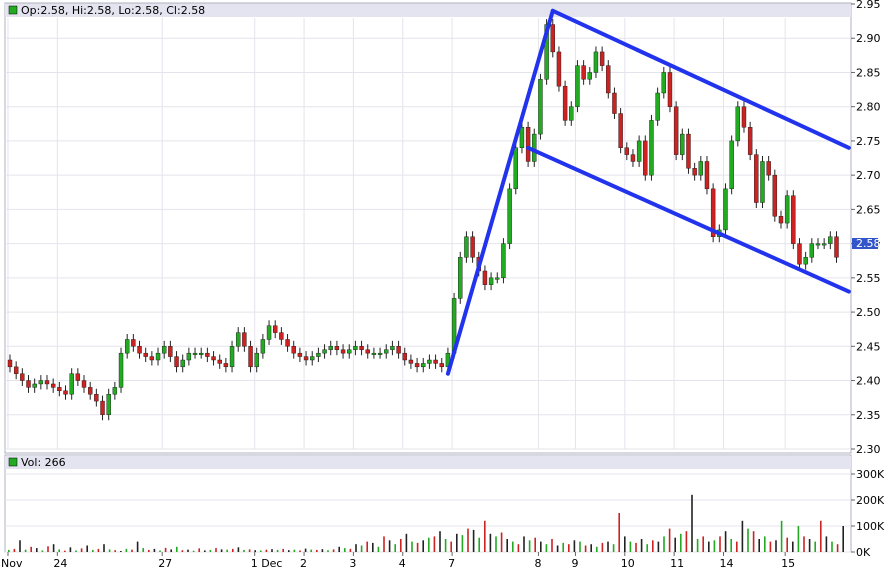 This screenshot has height=571, width=884. I want to click on x-tick-label: 24, so click(60, 563).